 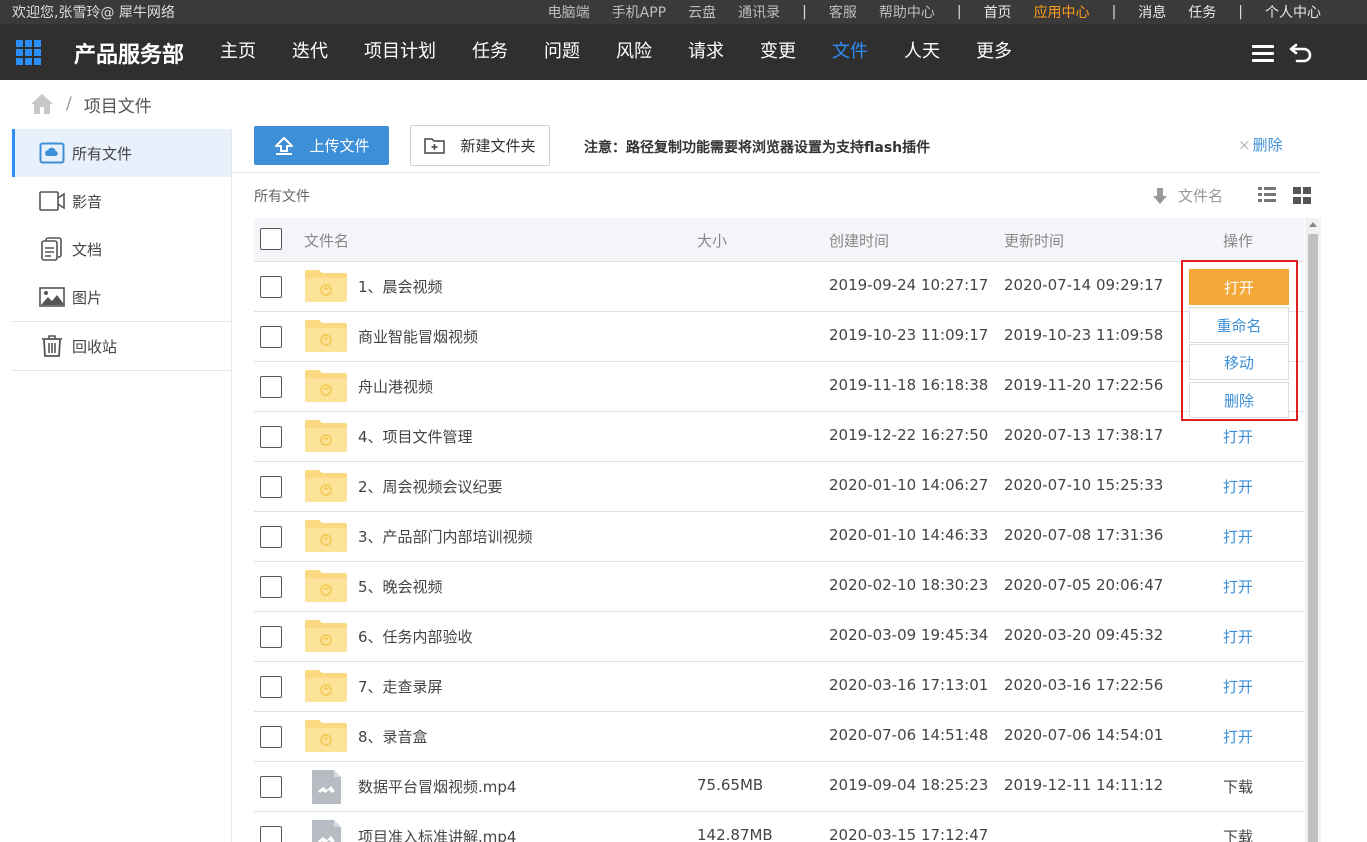 What do you see at coordinates (1267, 195) in the screenshot?
I see `list-view-icon` at bounding box center [1267, 195].